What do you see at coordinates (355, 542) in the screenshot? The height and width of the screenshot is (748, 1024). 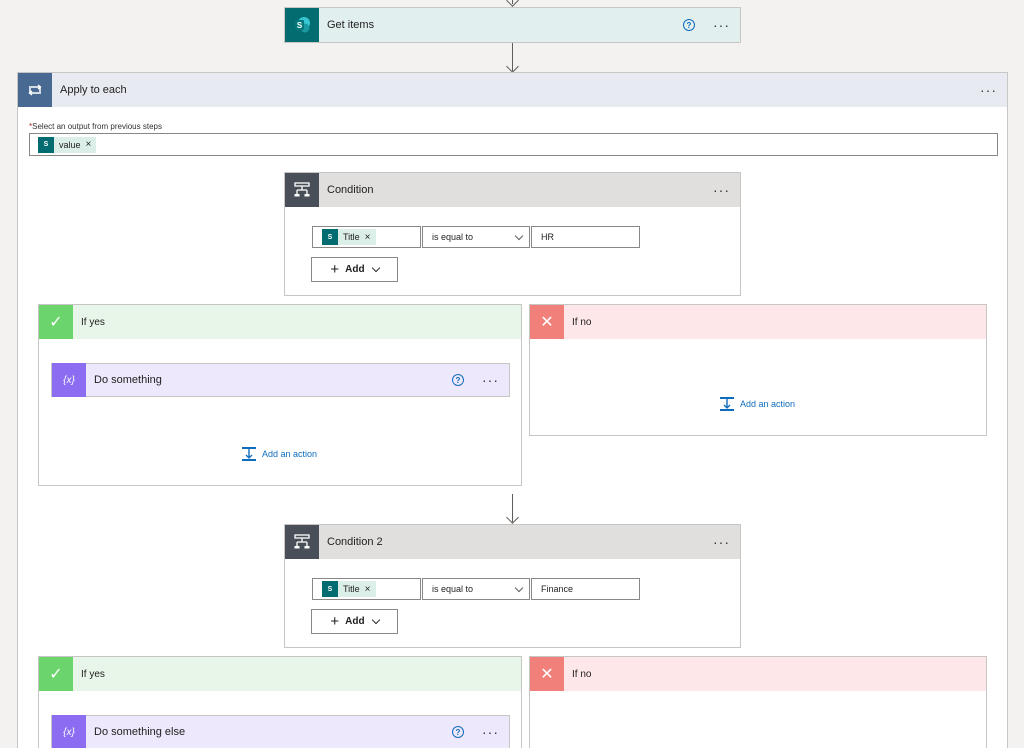 I see `condition-title: Condition 2` at bounding box center [355, 542].